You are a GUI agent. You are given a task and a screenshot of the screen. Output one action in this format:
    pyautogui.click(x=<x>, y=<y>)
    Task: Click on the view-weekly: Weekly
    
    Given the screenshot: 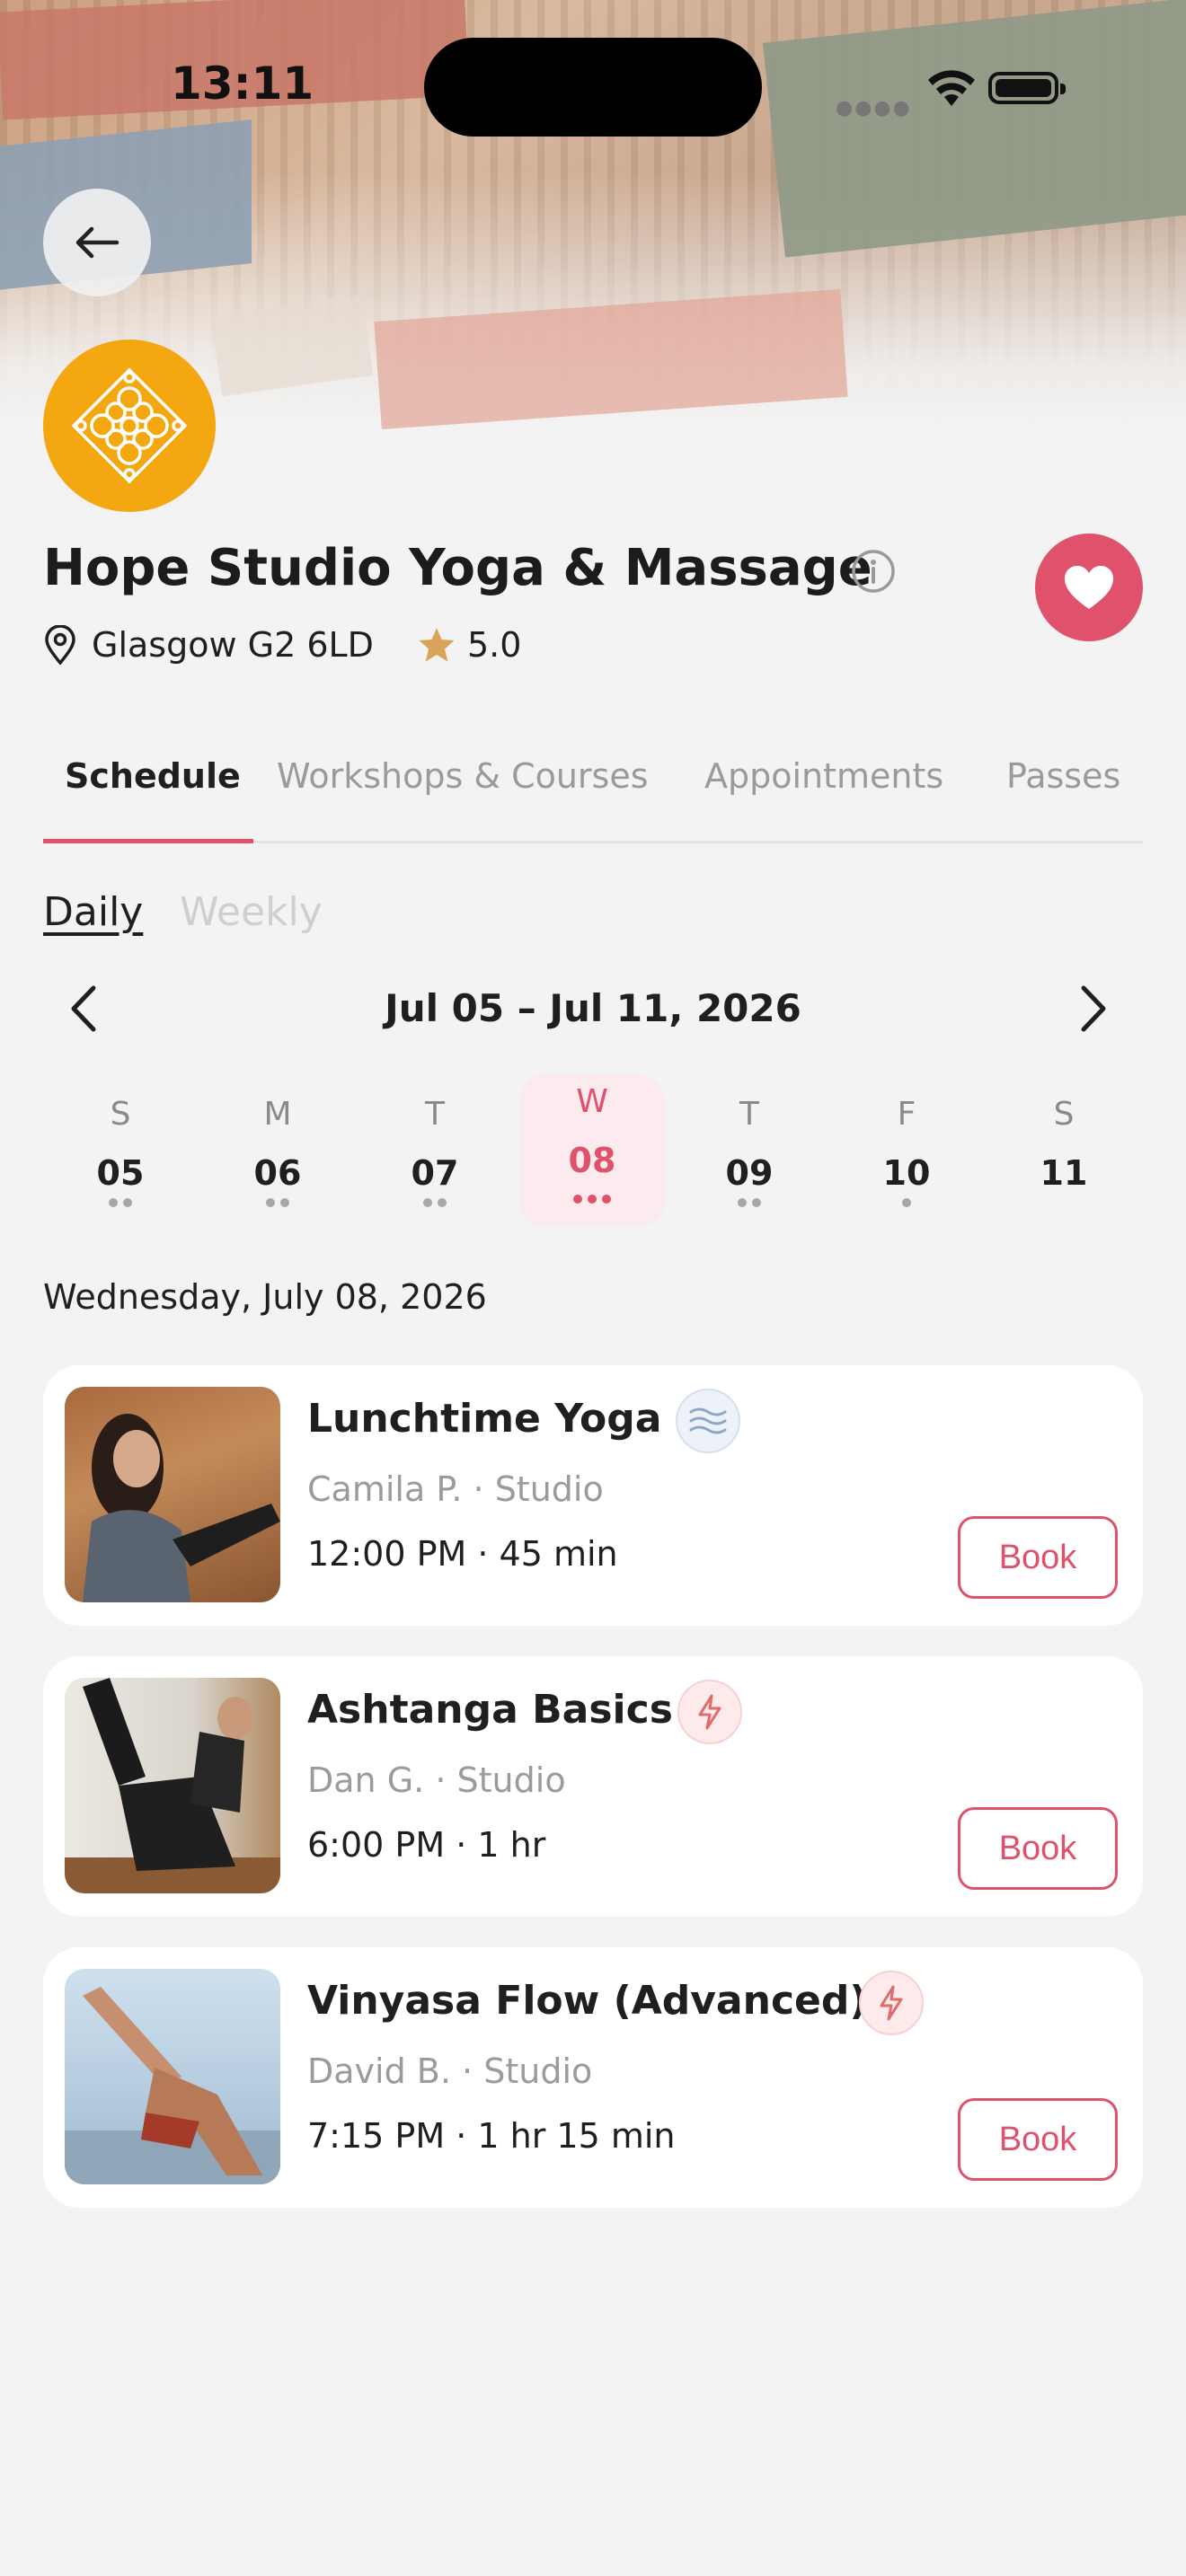 What is the action you would take?
    pyautogui.click(x=251, y=912)
    